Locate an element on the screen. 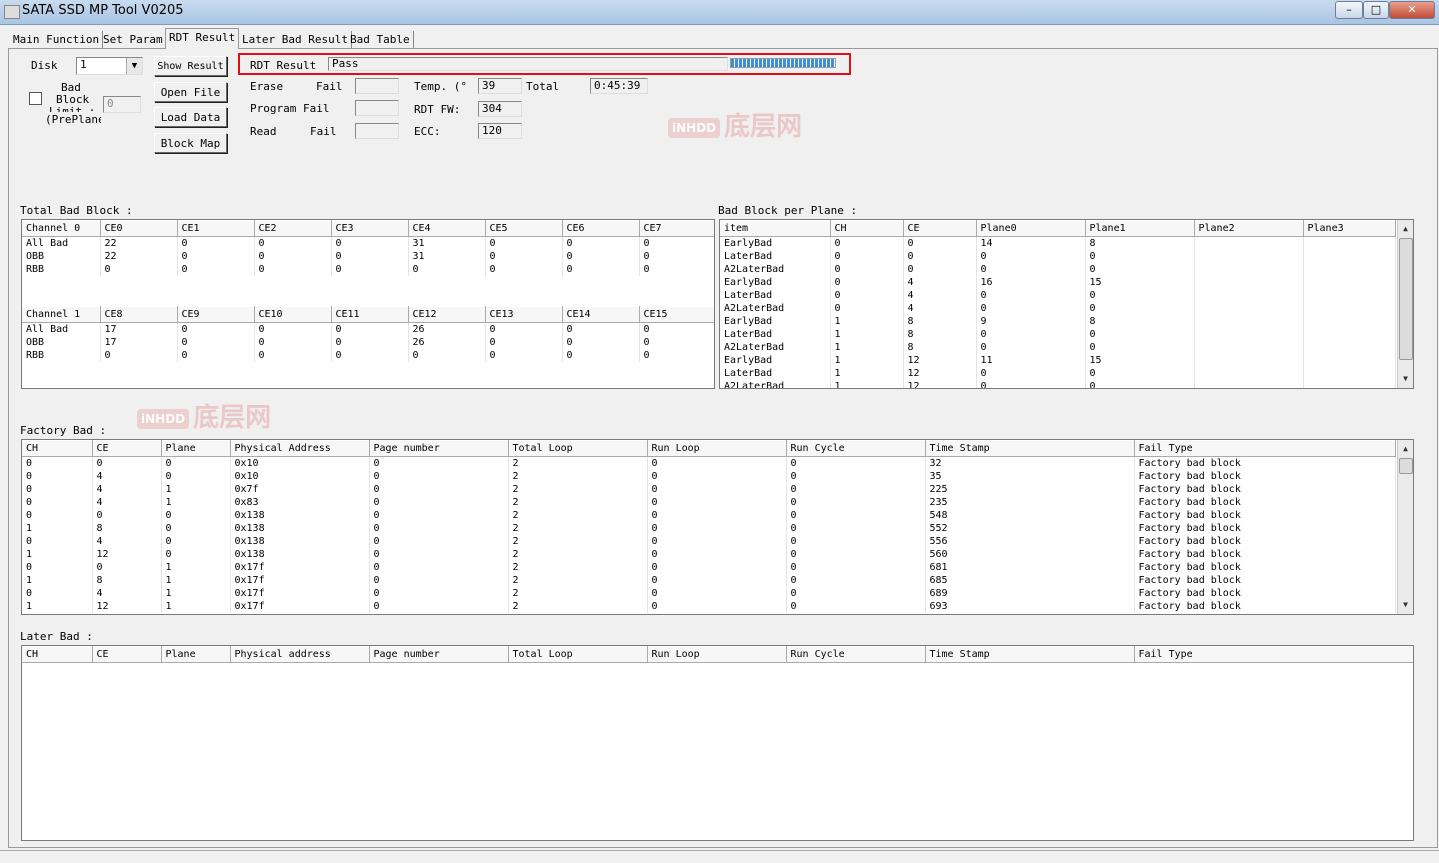 The width and height of the screenshot is (1439, 863). bad-block-limit-checkbox is located at coordinates (35, 98).